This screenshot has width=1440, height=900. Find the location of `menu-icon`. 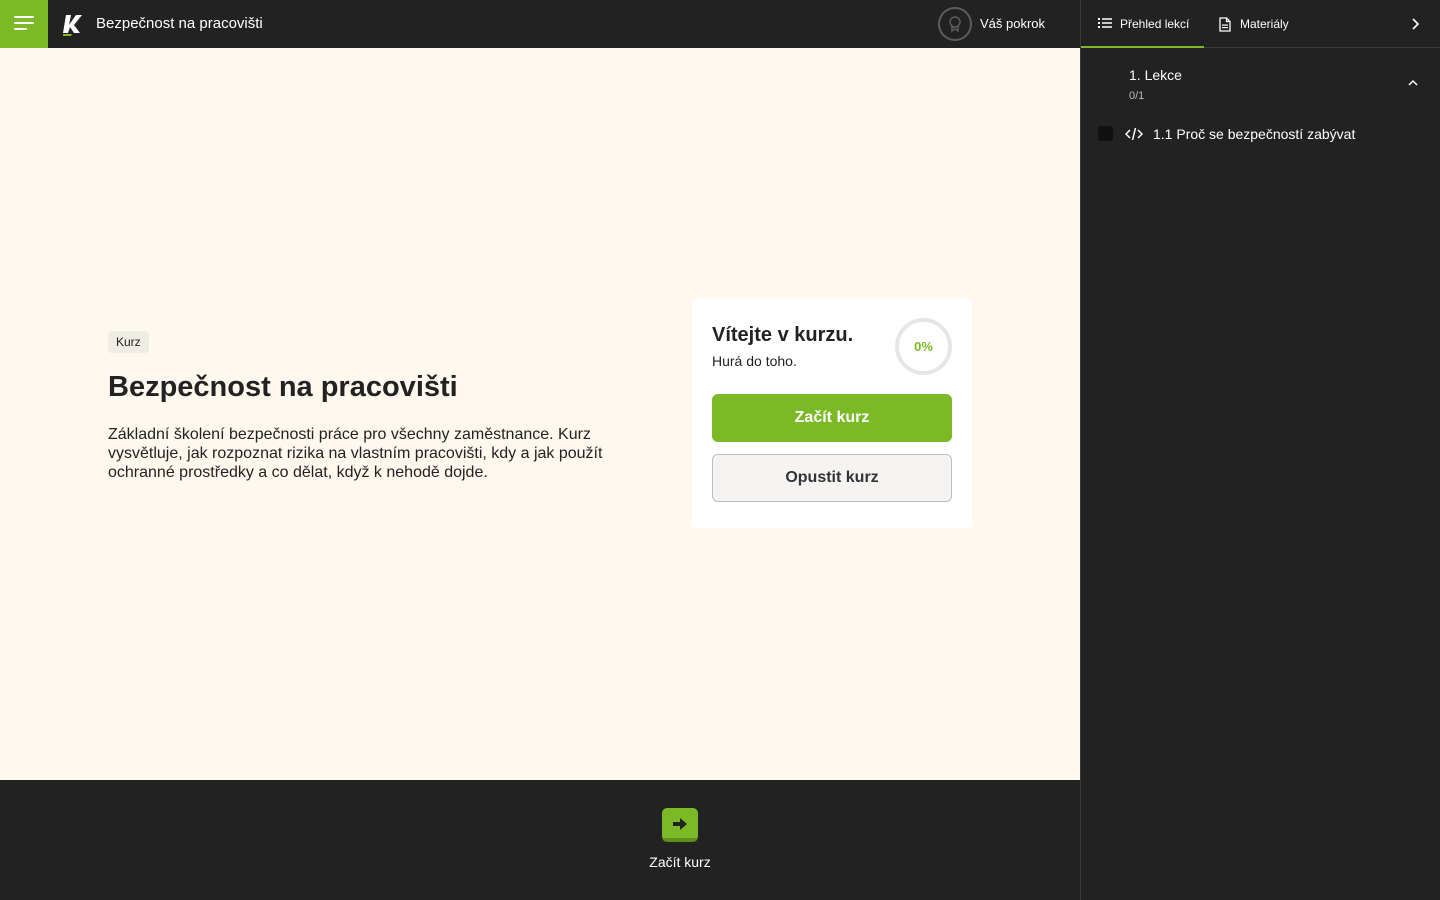

menu-icon is located at coordinates (24, 17).